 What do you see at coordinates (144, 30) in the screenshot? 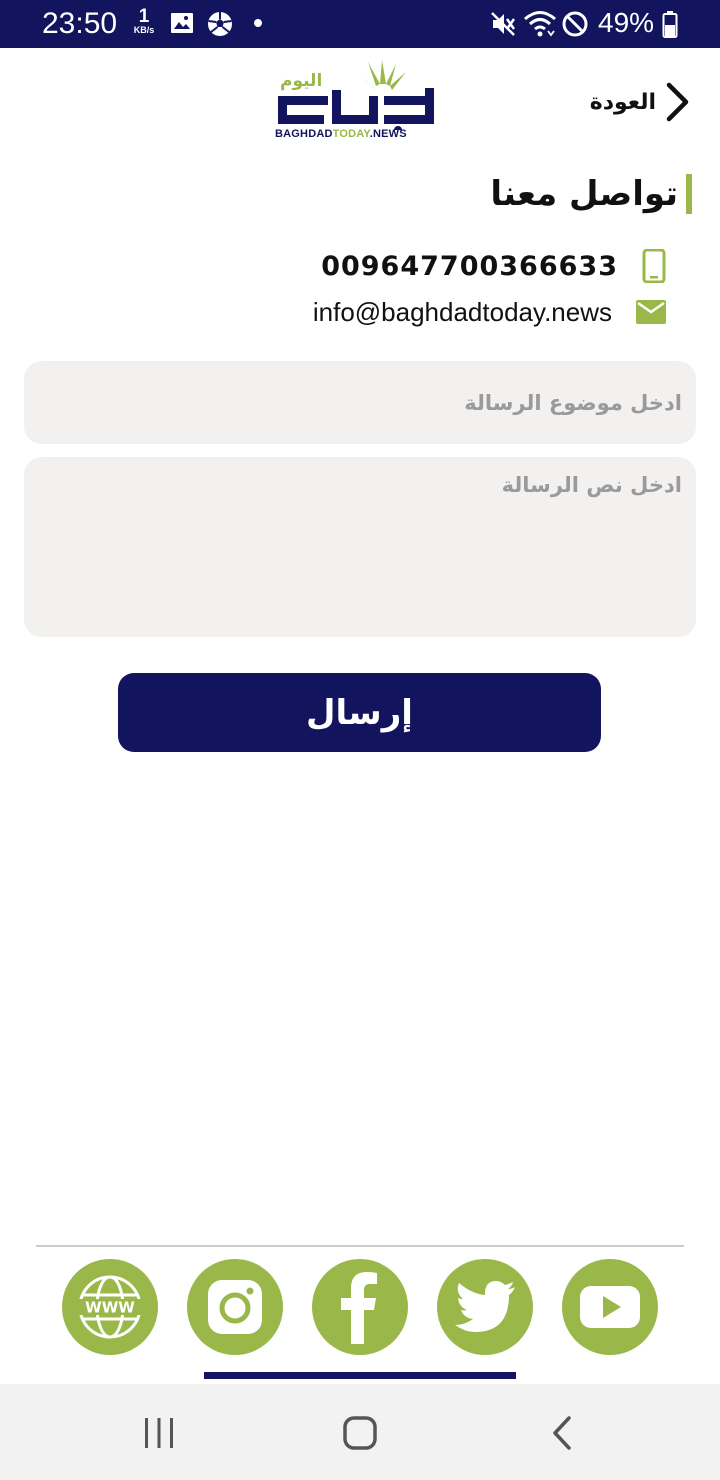
I see `network-speed-unit: KB/s` at bounding box center [144, 30].